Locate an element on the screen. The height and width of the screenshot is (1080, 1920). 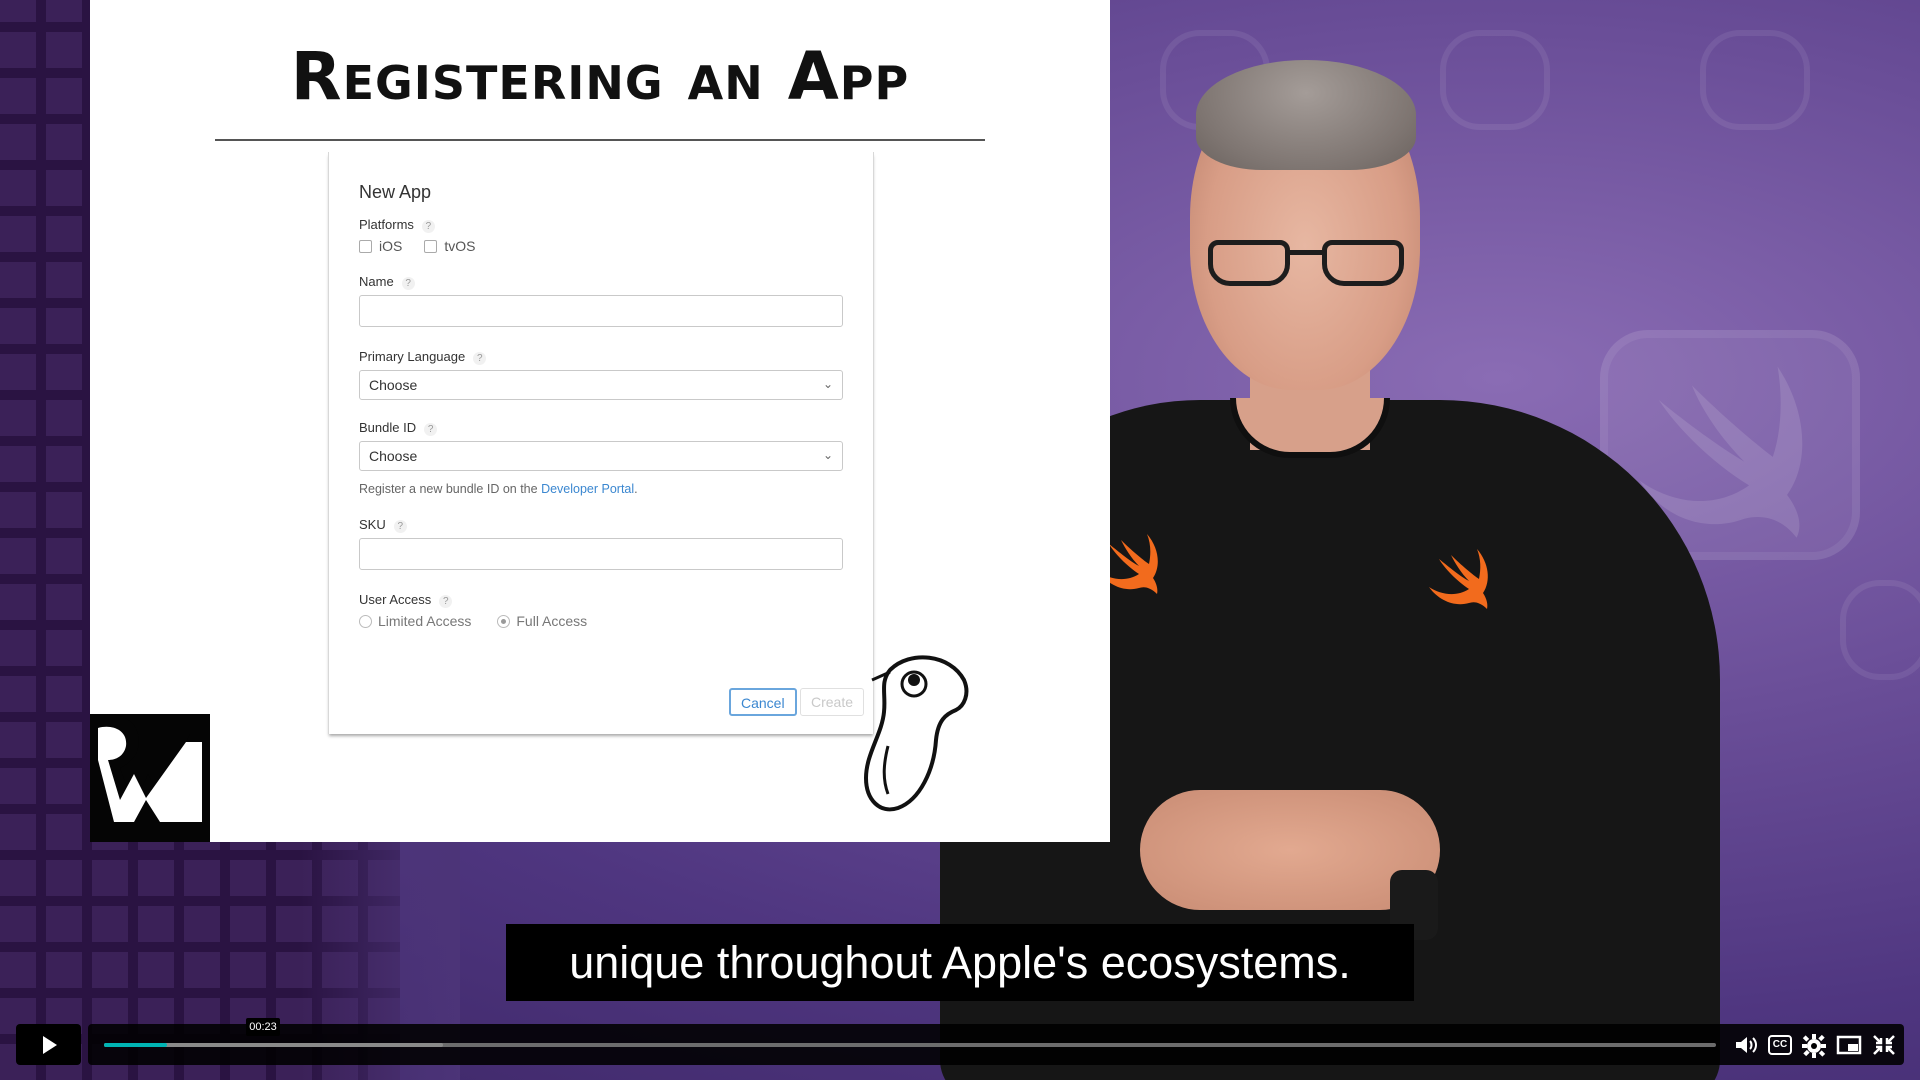
slide-title: Registering an App is located at coordinates (600, 76).